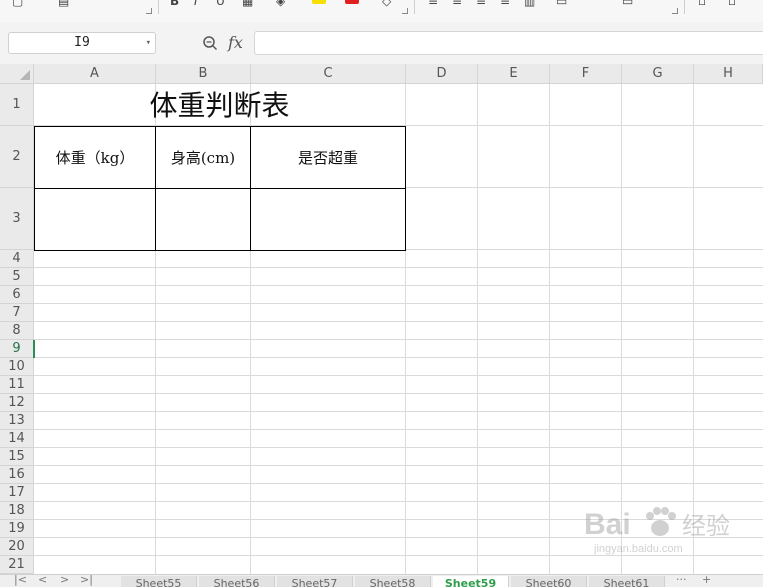 This screenshot has width=763, height=587. Describe the element at coordinates (25, 75) in the screenshot. I see `select-all-icon` at that location.